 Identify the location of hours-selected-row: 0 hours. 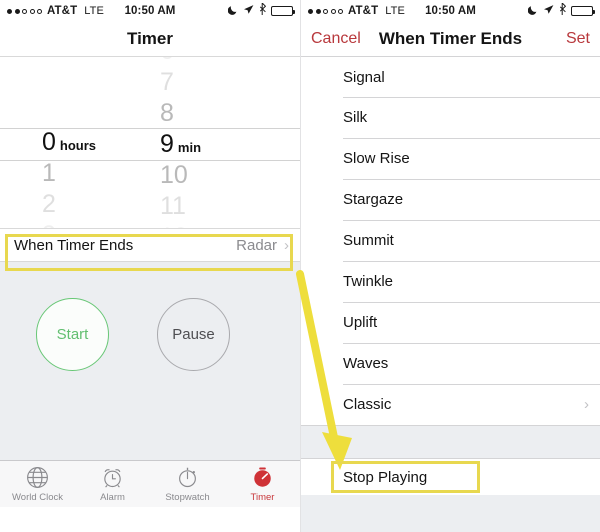
(69, 142).